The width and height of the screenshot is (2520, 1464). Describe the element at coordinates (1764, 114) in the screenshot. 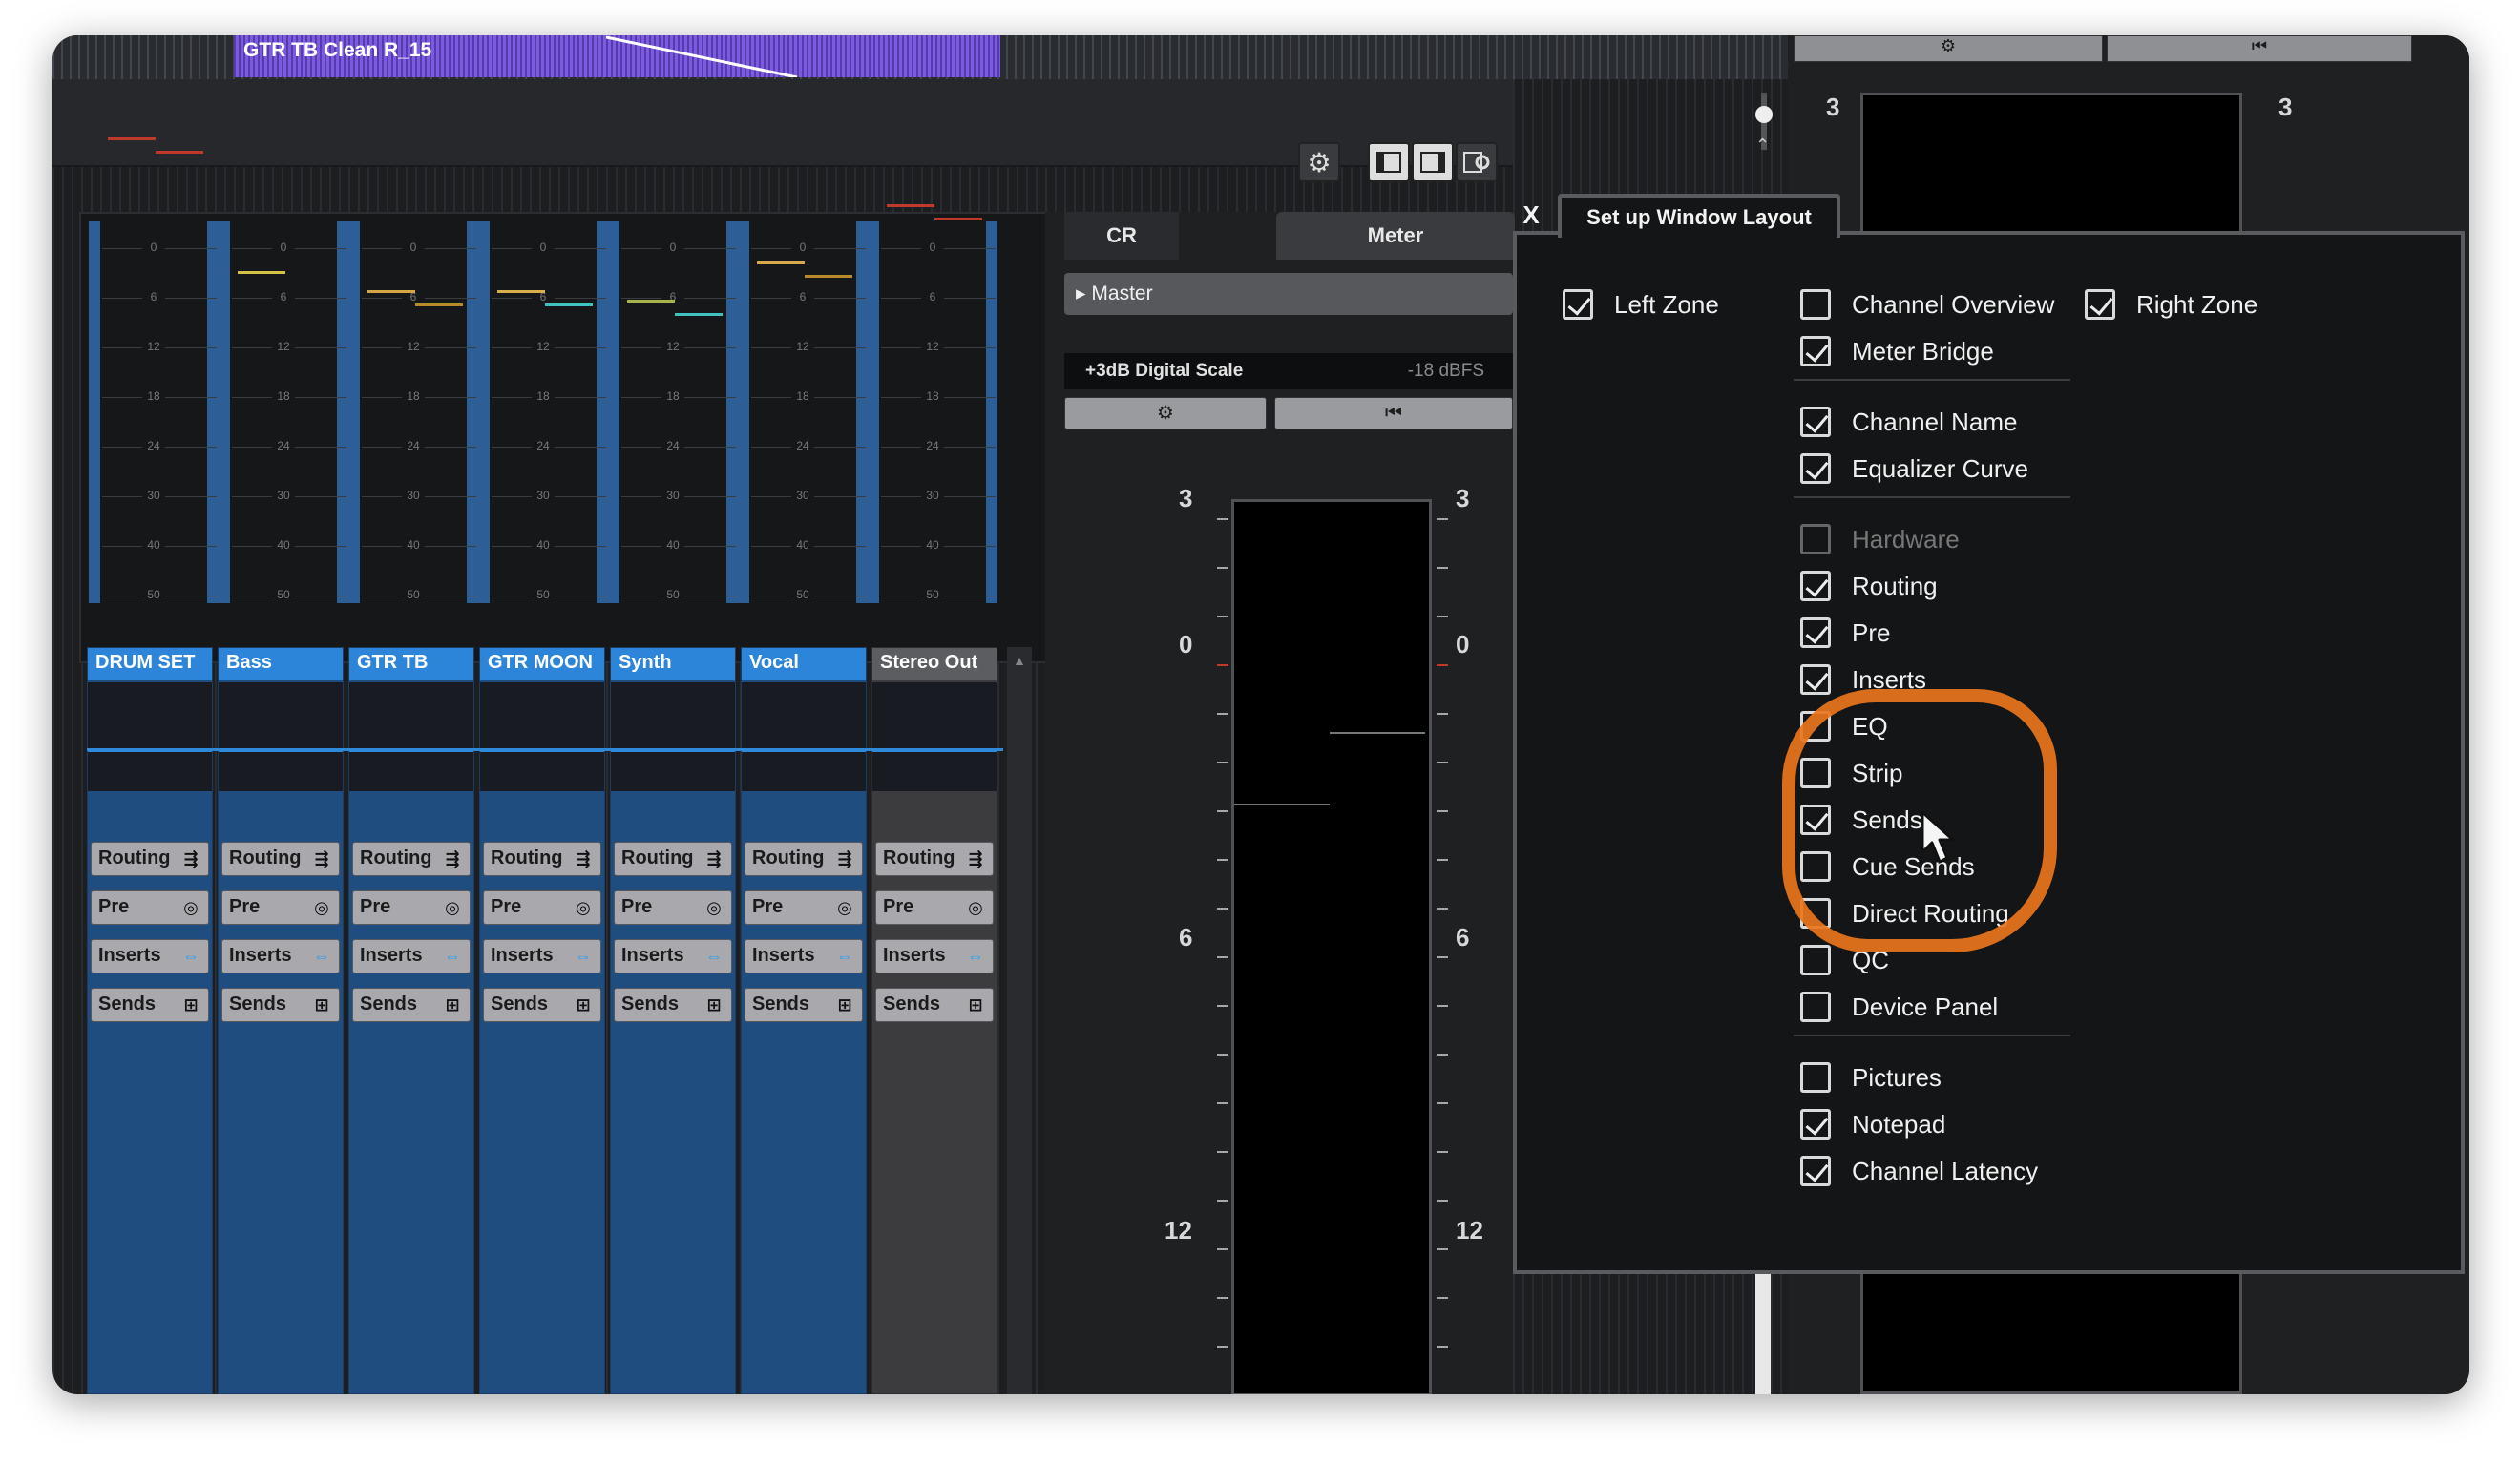

I see `zoom-slider-handle` at that location.